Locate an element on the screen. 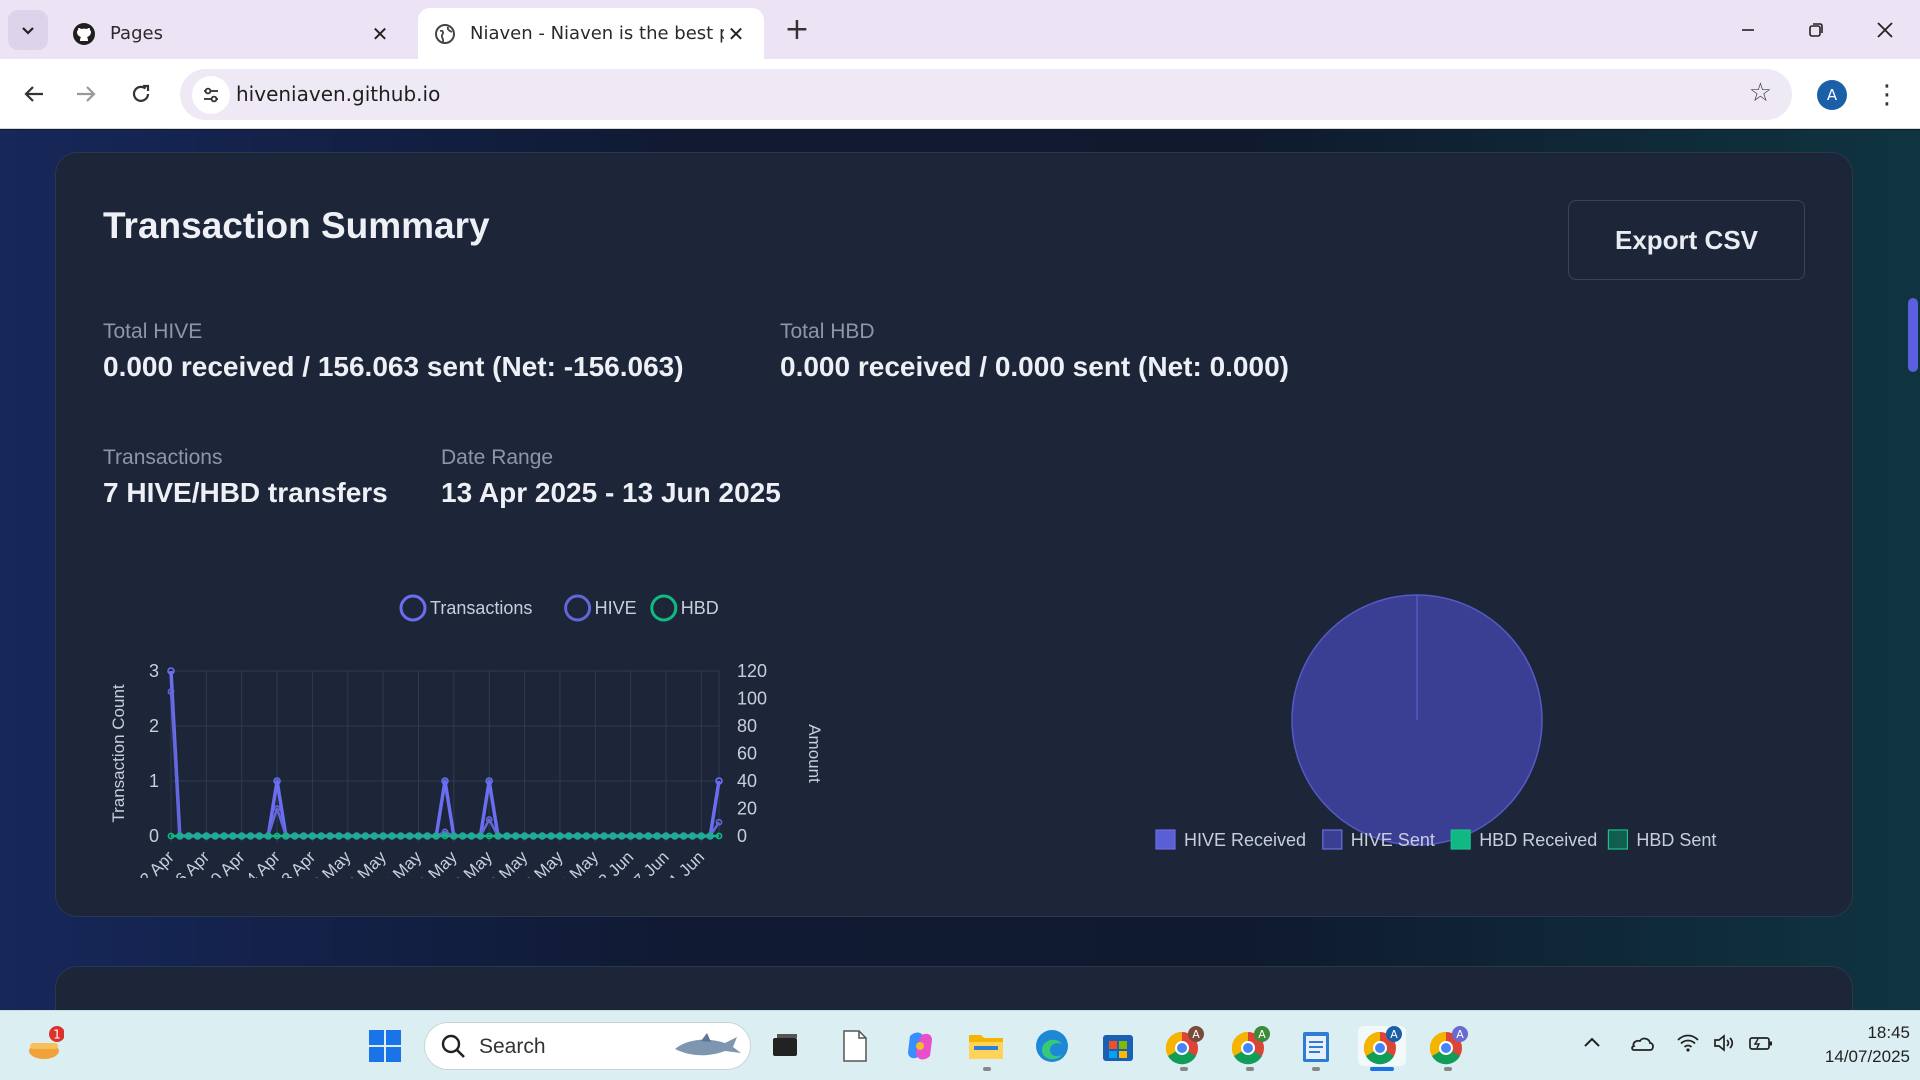 The image size is (1920, 1080). restore-button is located at coordinates (1816, 30).